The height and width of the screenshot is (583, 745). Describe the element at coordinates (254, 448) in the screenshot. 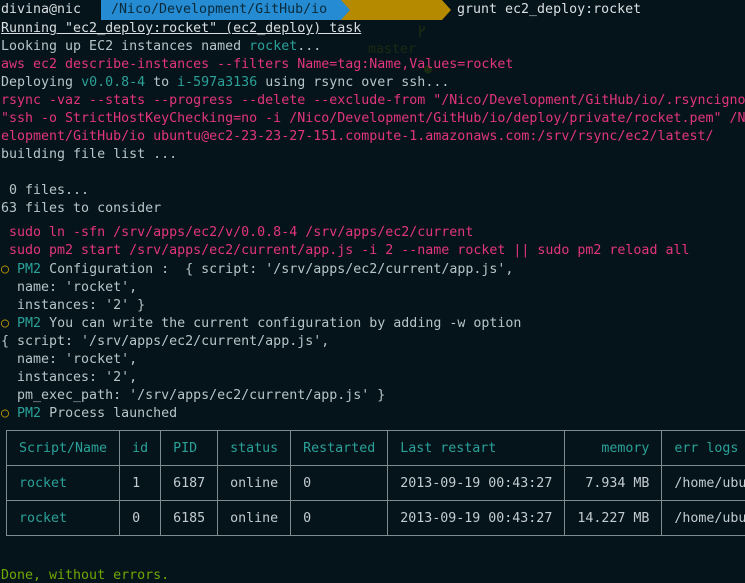

I see `col-status: status` at that location.